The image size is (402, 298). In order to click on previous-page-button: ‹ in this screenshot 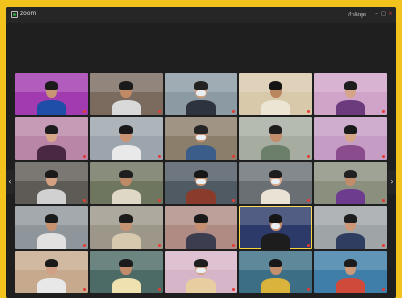, I will do `click(10, 182)`.